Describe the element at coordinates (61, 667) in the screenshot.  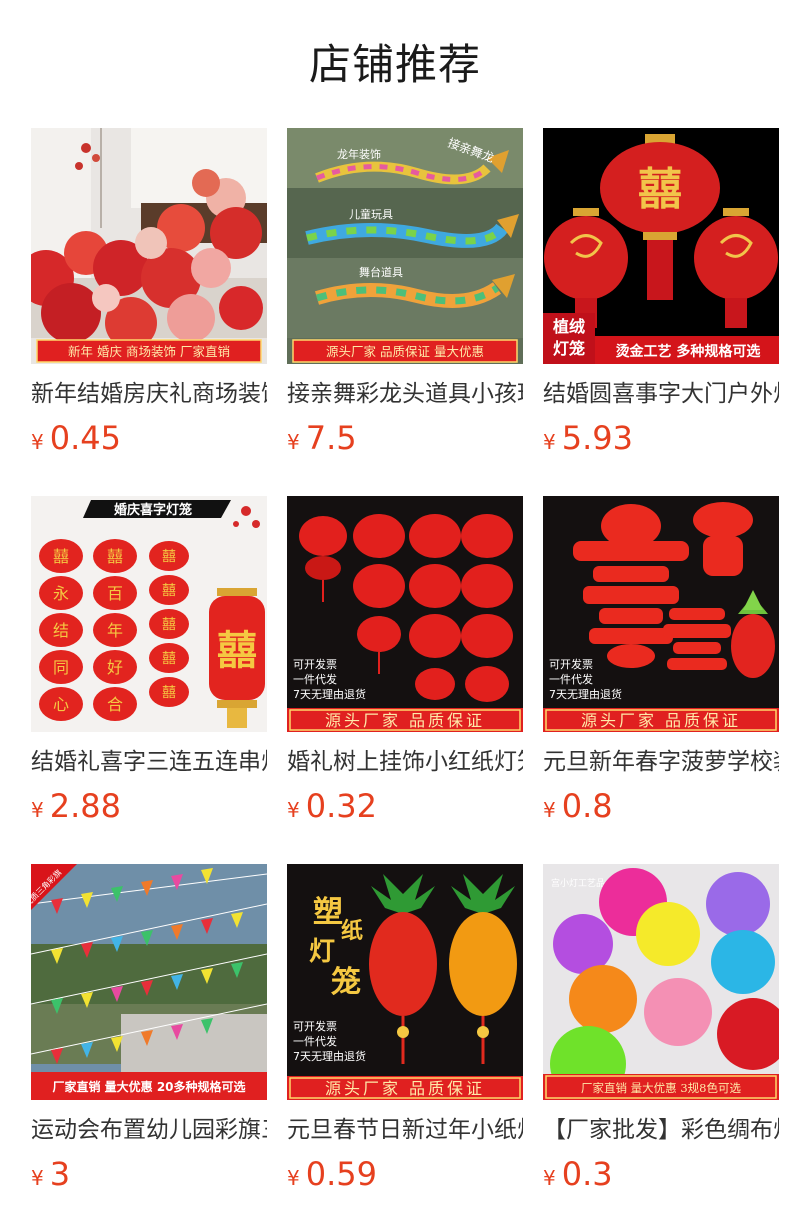
I see `lantern-char: 同` at that location.